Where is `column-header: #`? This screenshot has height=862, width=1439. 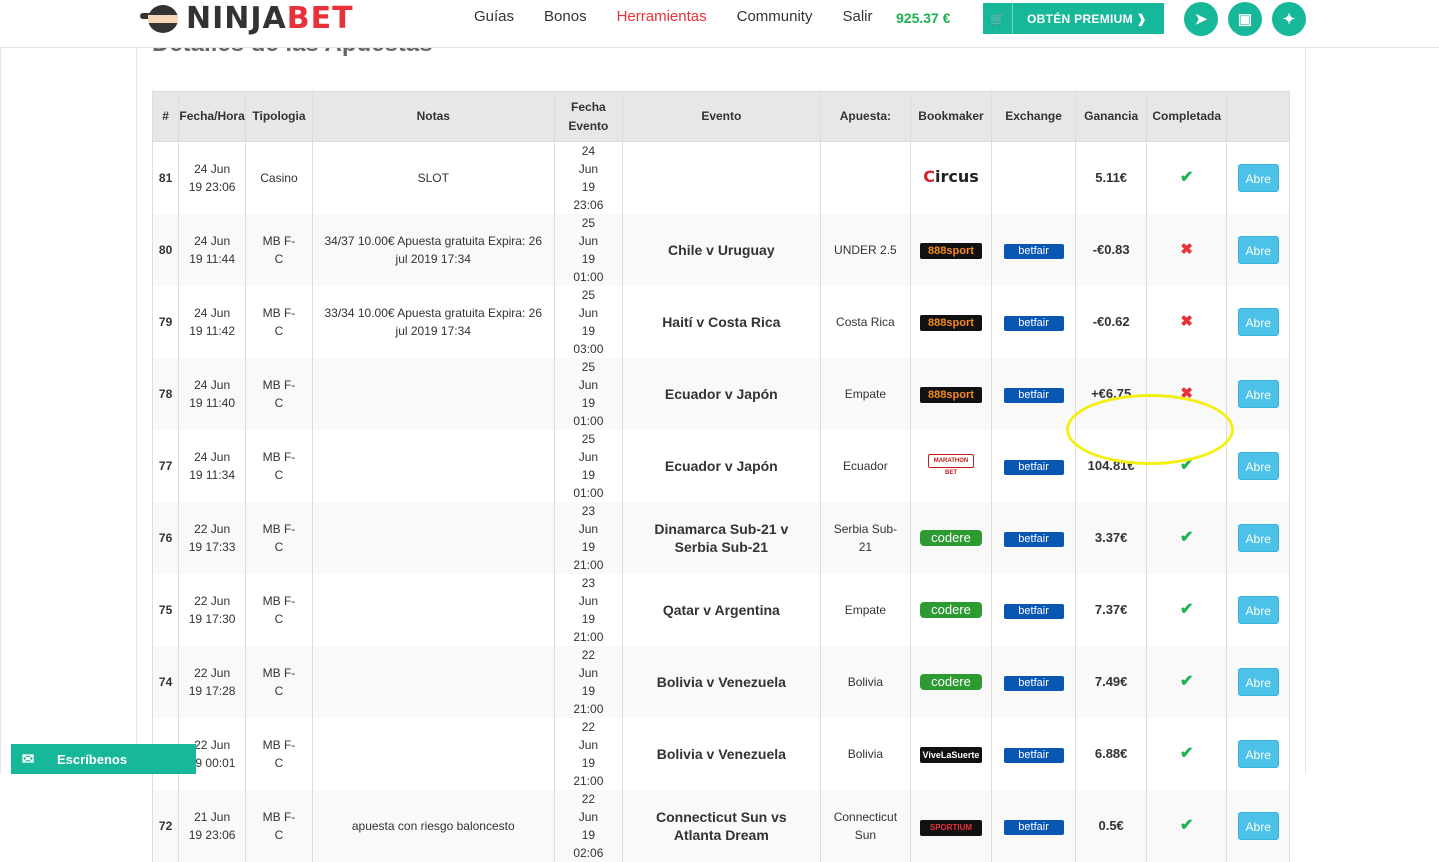 column-header: # is located at coordinates (165, 116).